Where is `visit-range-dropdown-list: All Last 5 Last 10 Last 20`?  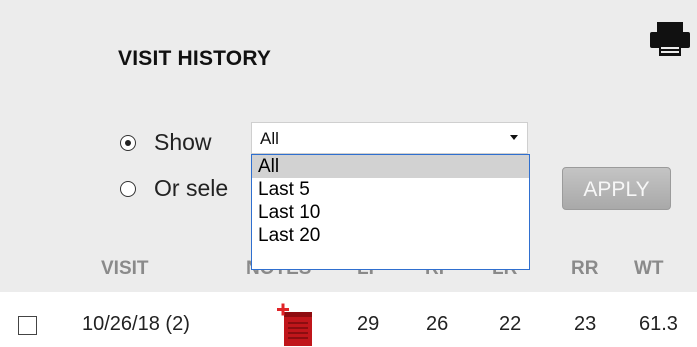 visit-range-dropdown-list: All Last 5 Last 10 Last 20 is located at coordinates (390, 212).